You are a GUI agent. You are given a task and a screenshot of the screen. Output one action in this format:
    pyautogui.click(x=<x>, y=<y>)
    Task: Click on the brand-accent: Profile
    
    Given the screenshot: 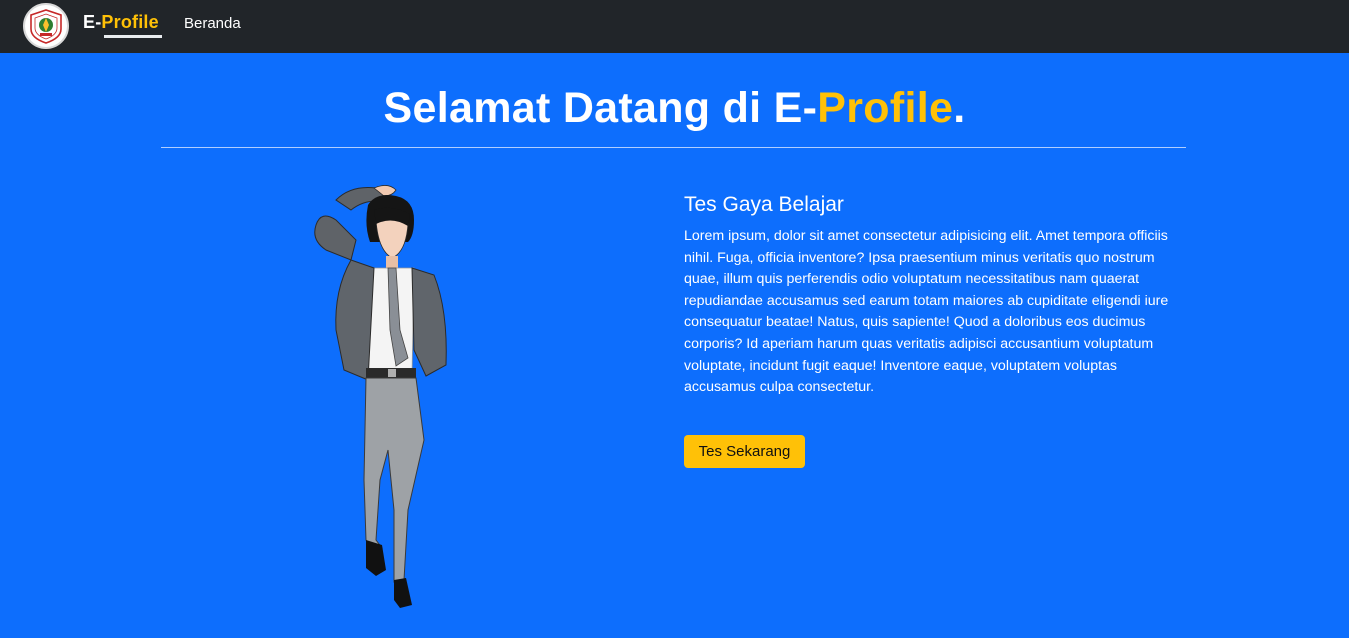 What is the action you would take?
    pyautogui.click(x=130, y=22)
    